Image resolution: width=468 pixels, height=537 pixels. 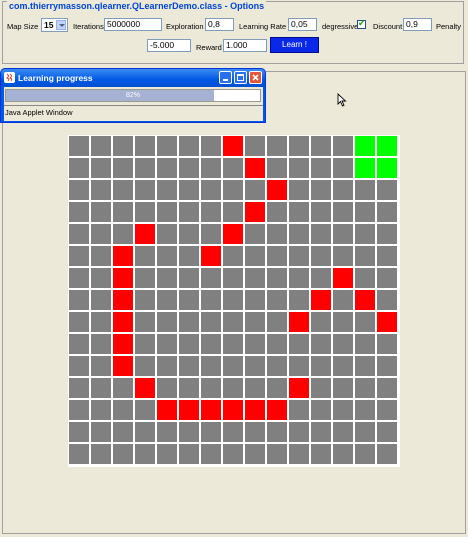 I want to click on exploration-input: 0,8, so click(x=219, y=24).